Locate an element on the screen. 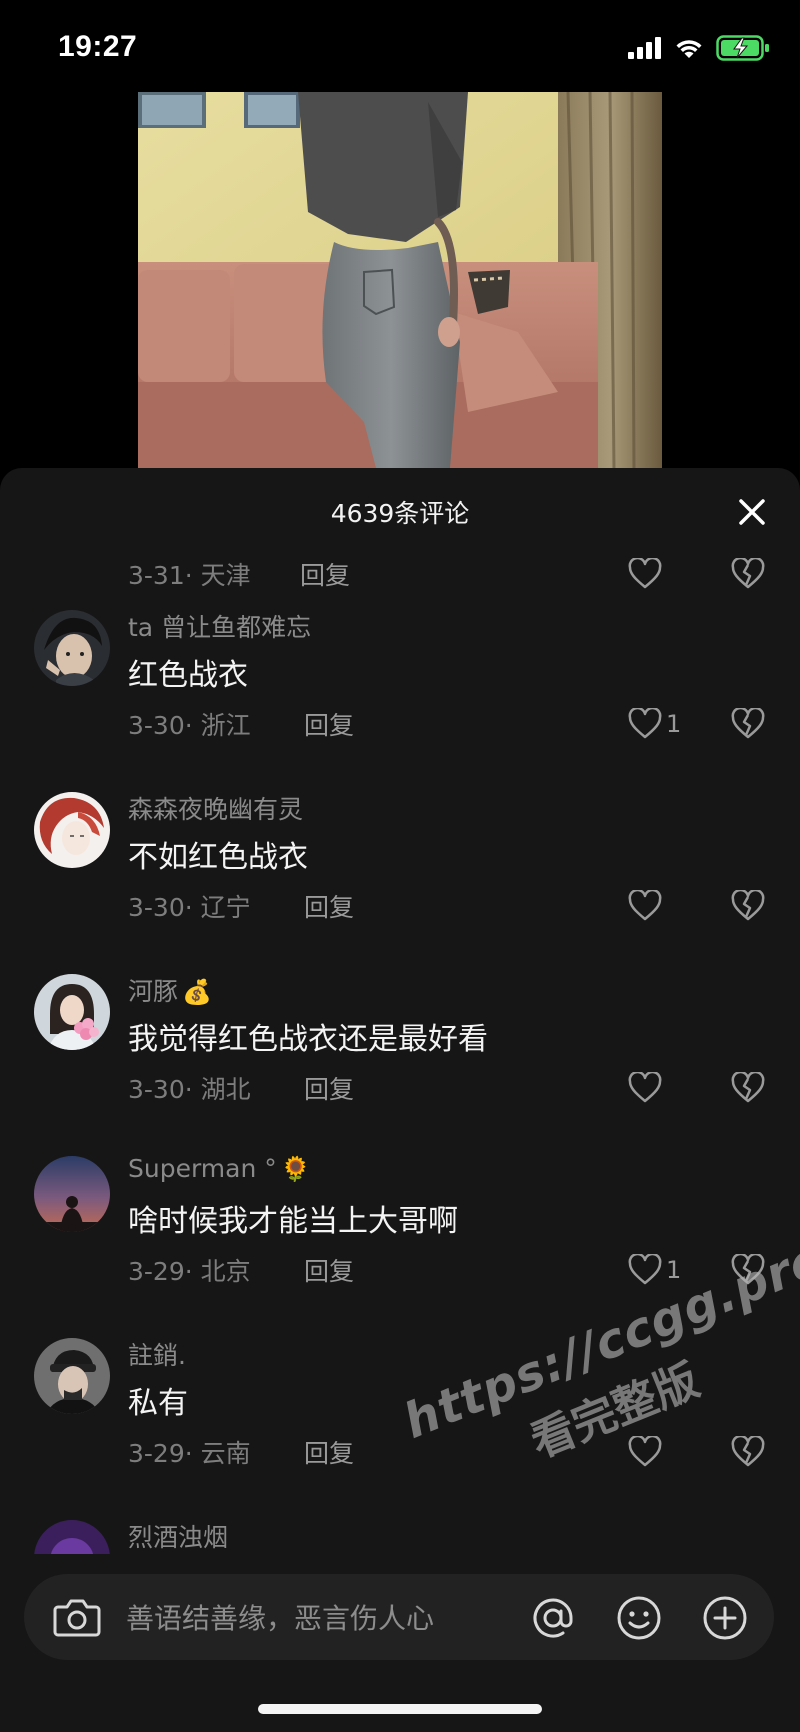 The image size is (800, 1732). comment-meta: 3-30· 浙江 回复 1 is located at coordinates (400, 723).